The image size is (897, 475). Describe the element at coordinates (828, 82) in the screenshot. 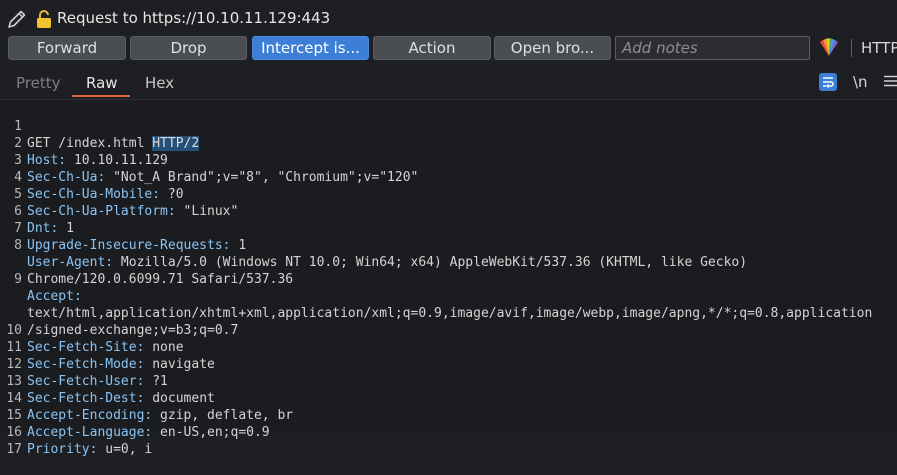

I see `word-wrap-icon` at that location.